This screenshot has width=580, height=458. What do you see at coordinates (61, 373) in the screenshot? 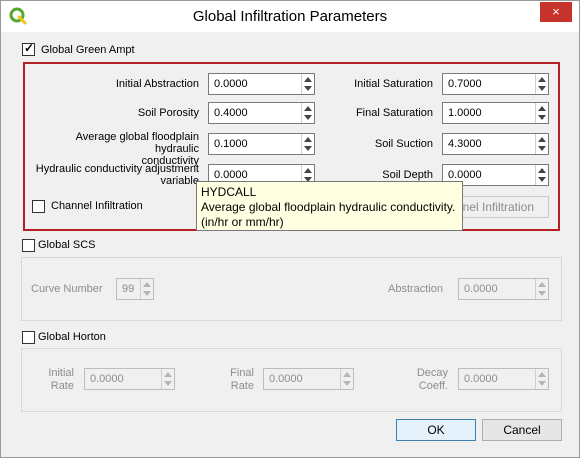
I see `initial-rate-label-line1: Initial` at bounding box center [61, 373].